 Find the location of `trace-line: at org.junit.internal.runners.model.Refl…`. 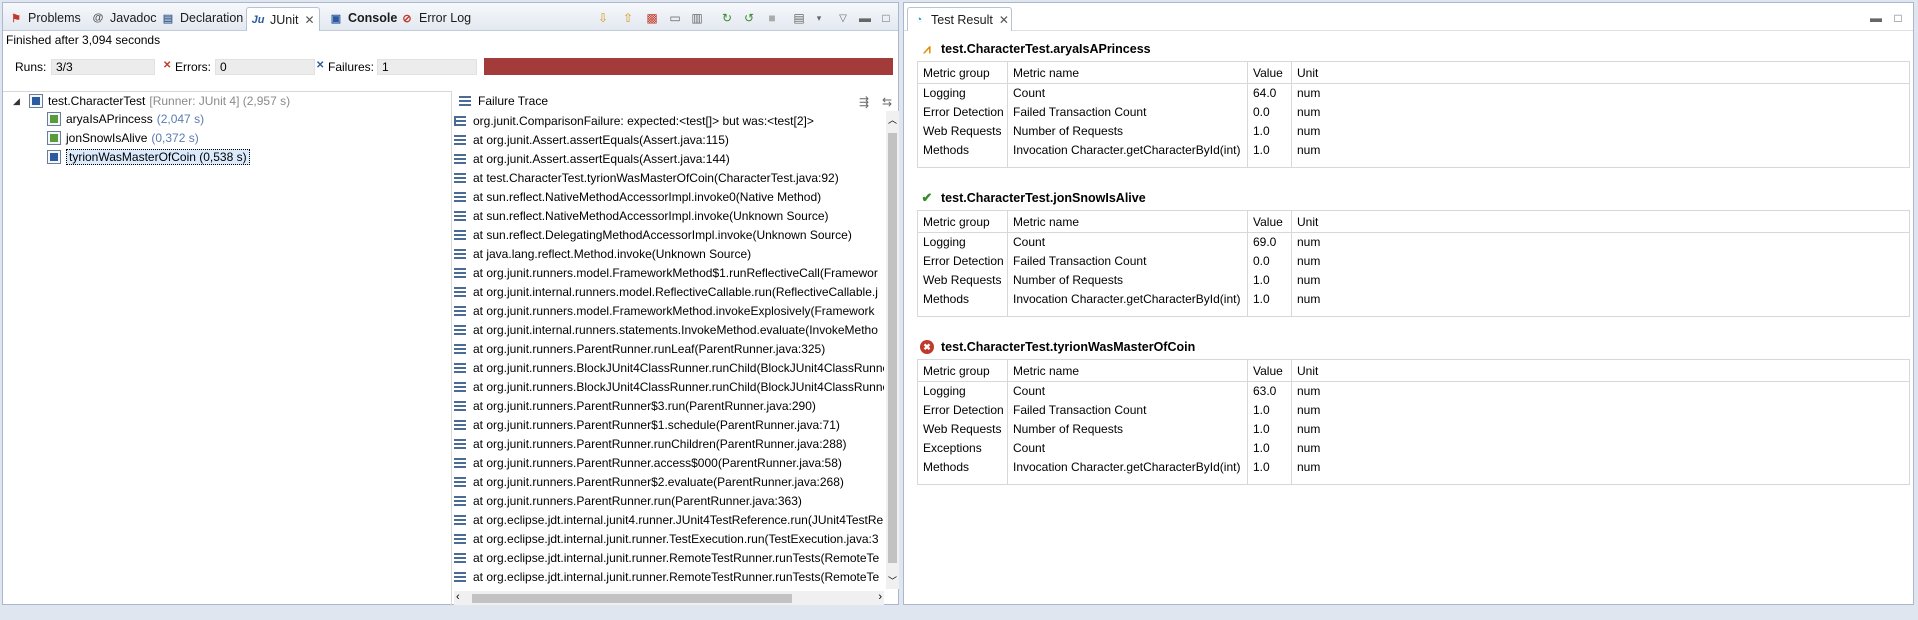

trace-line: at org.junit.internal.runners.model.Refl… is located at coordinates (669, 291).